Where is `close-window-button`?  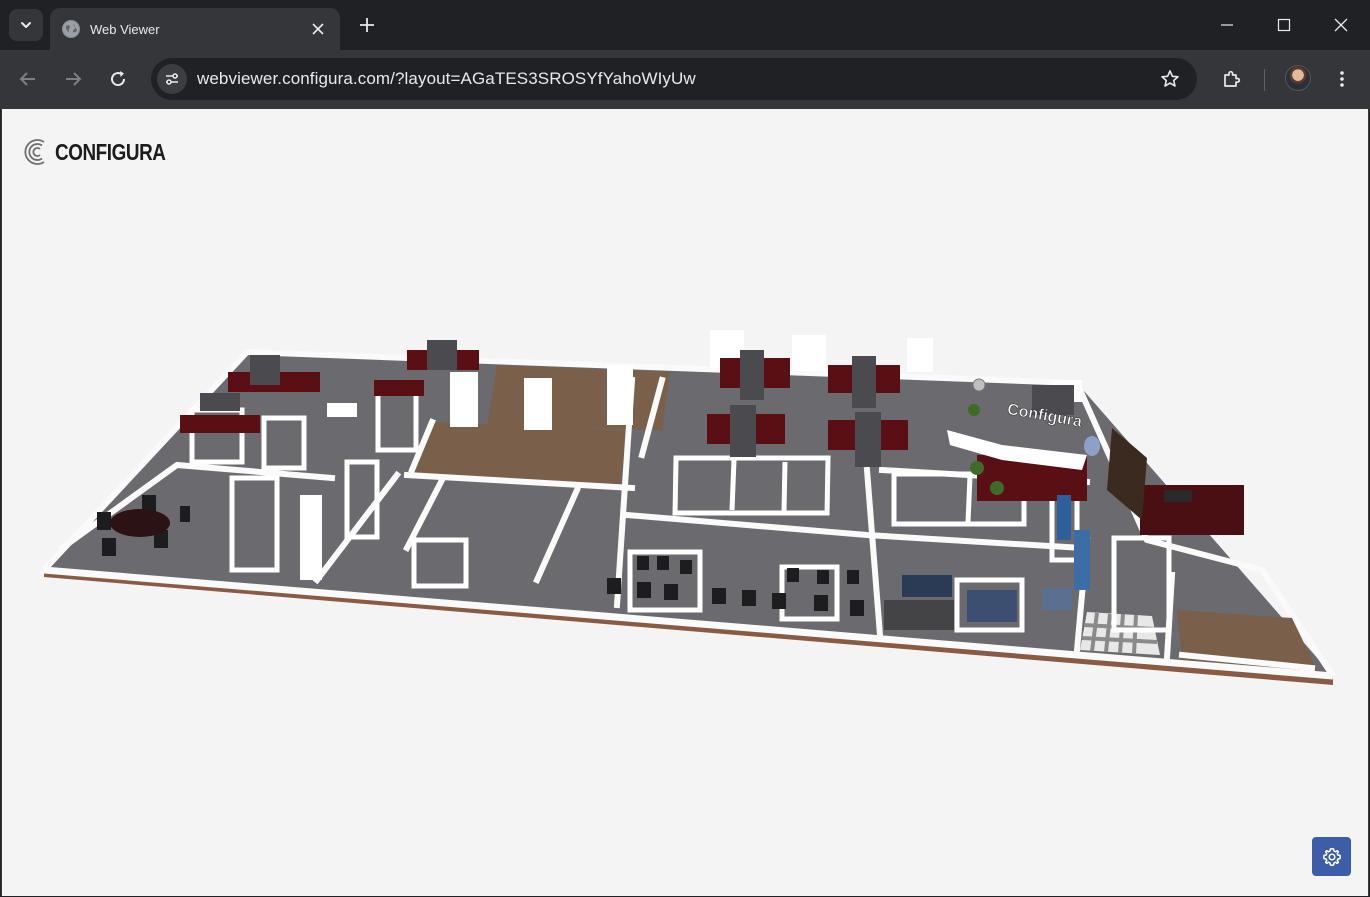 close-window-button is located at coordinates (1341, 25).